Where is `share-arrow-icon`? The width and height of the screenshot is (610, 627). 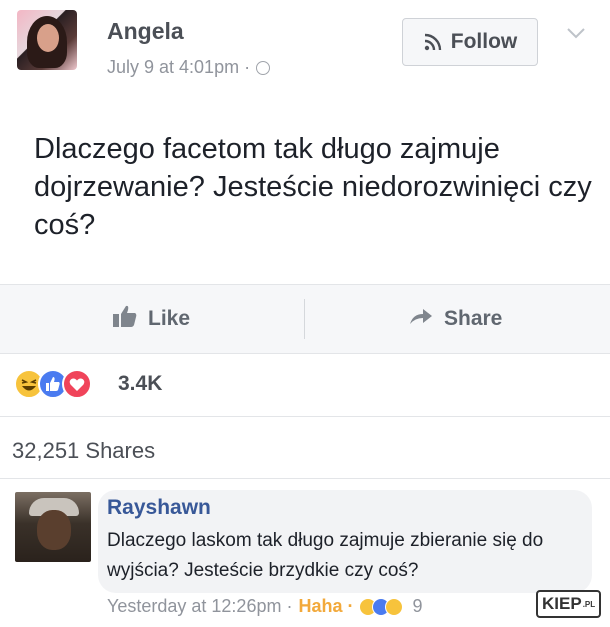
share-arrow-icon is located at coordinates (421, 319).